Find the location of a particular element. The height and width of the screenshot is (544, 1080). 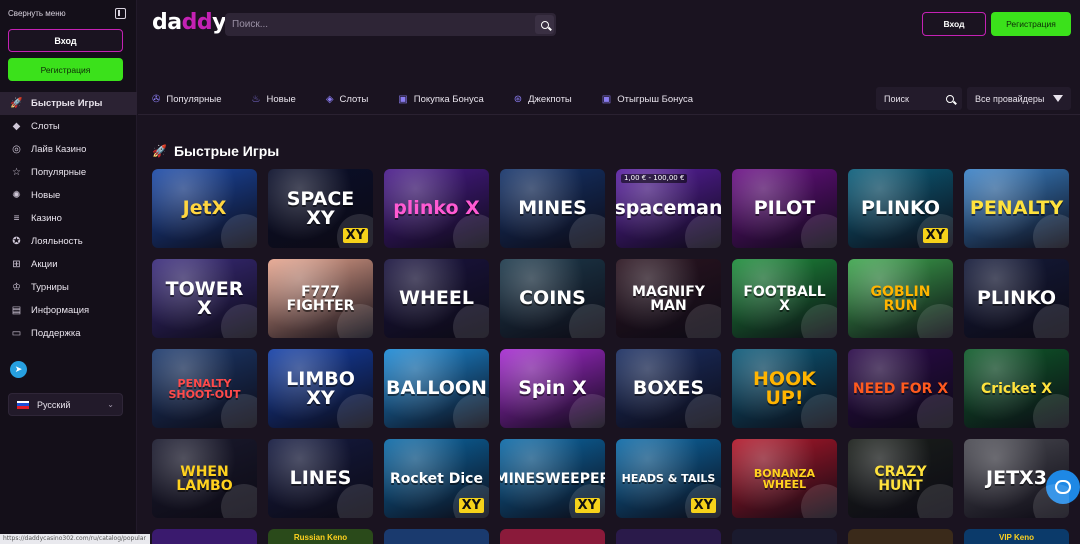

game-tile: PENALTY is located at coordinates (1016, 208).